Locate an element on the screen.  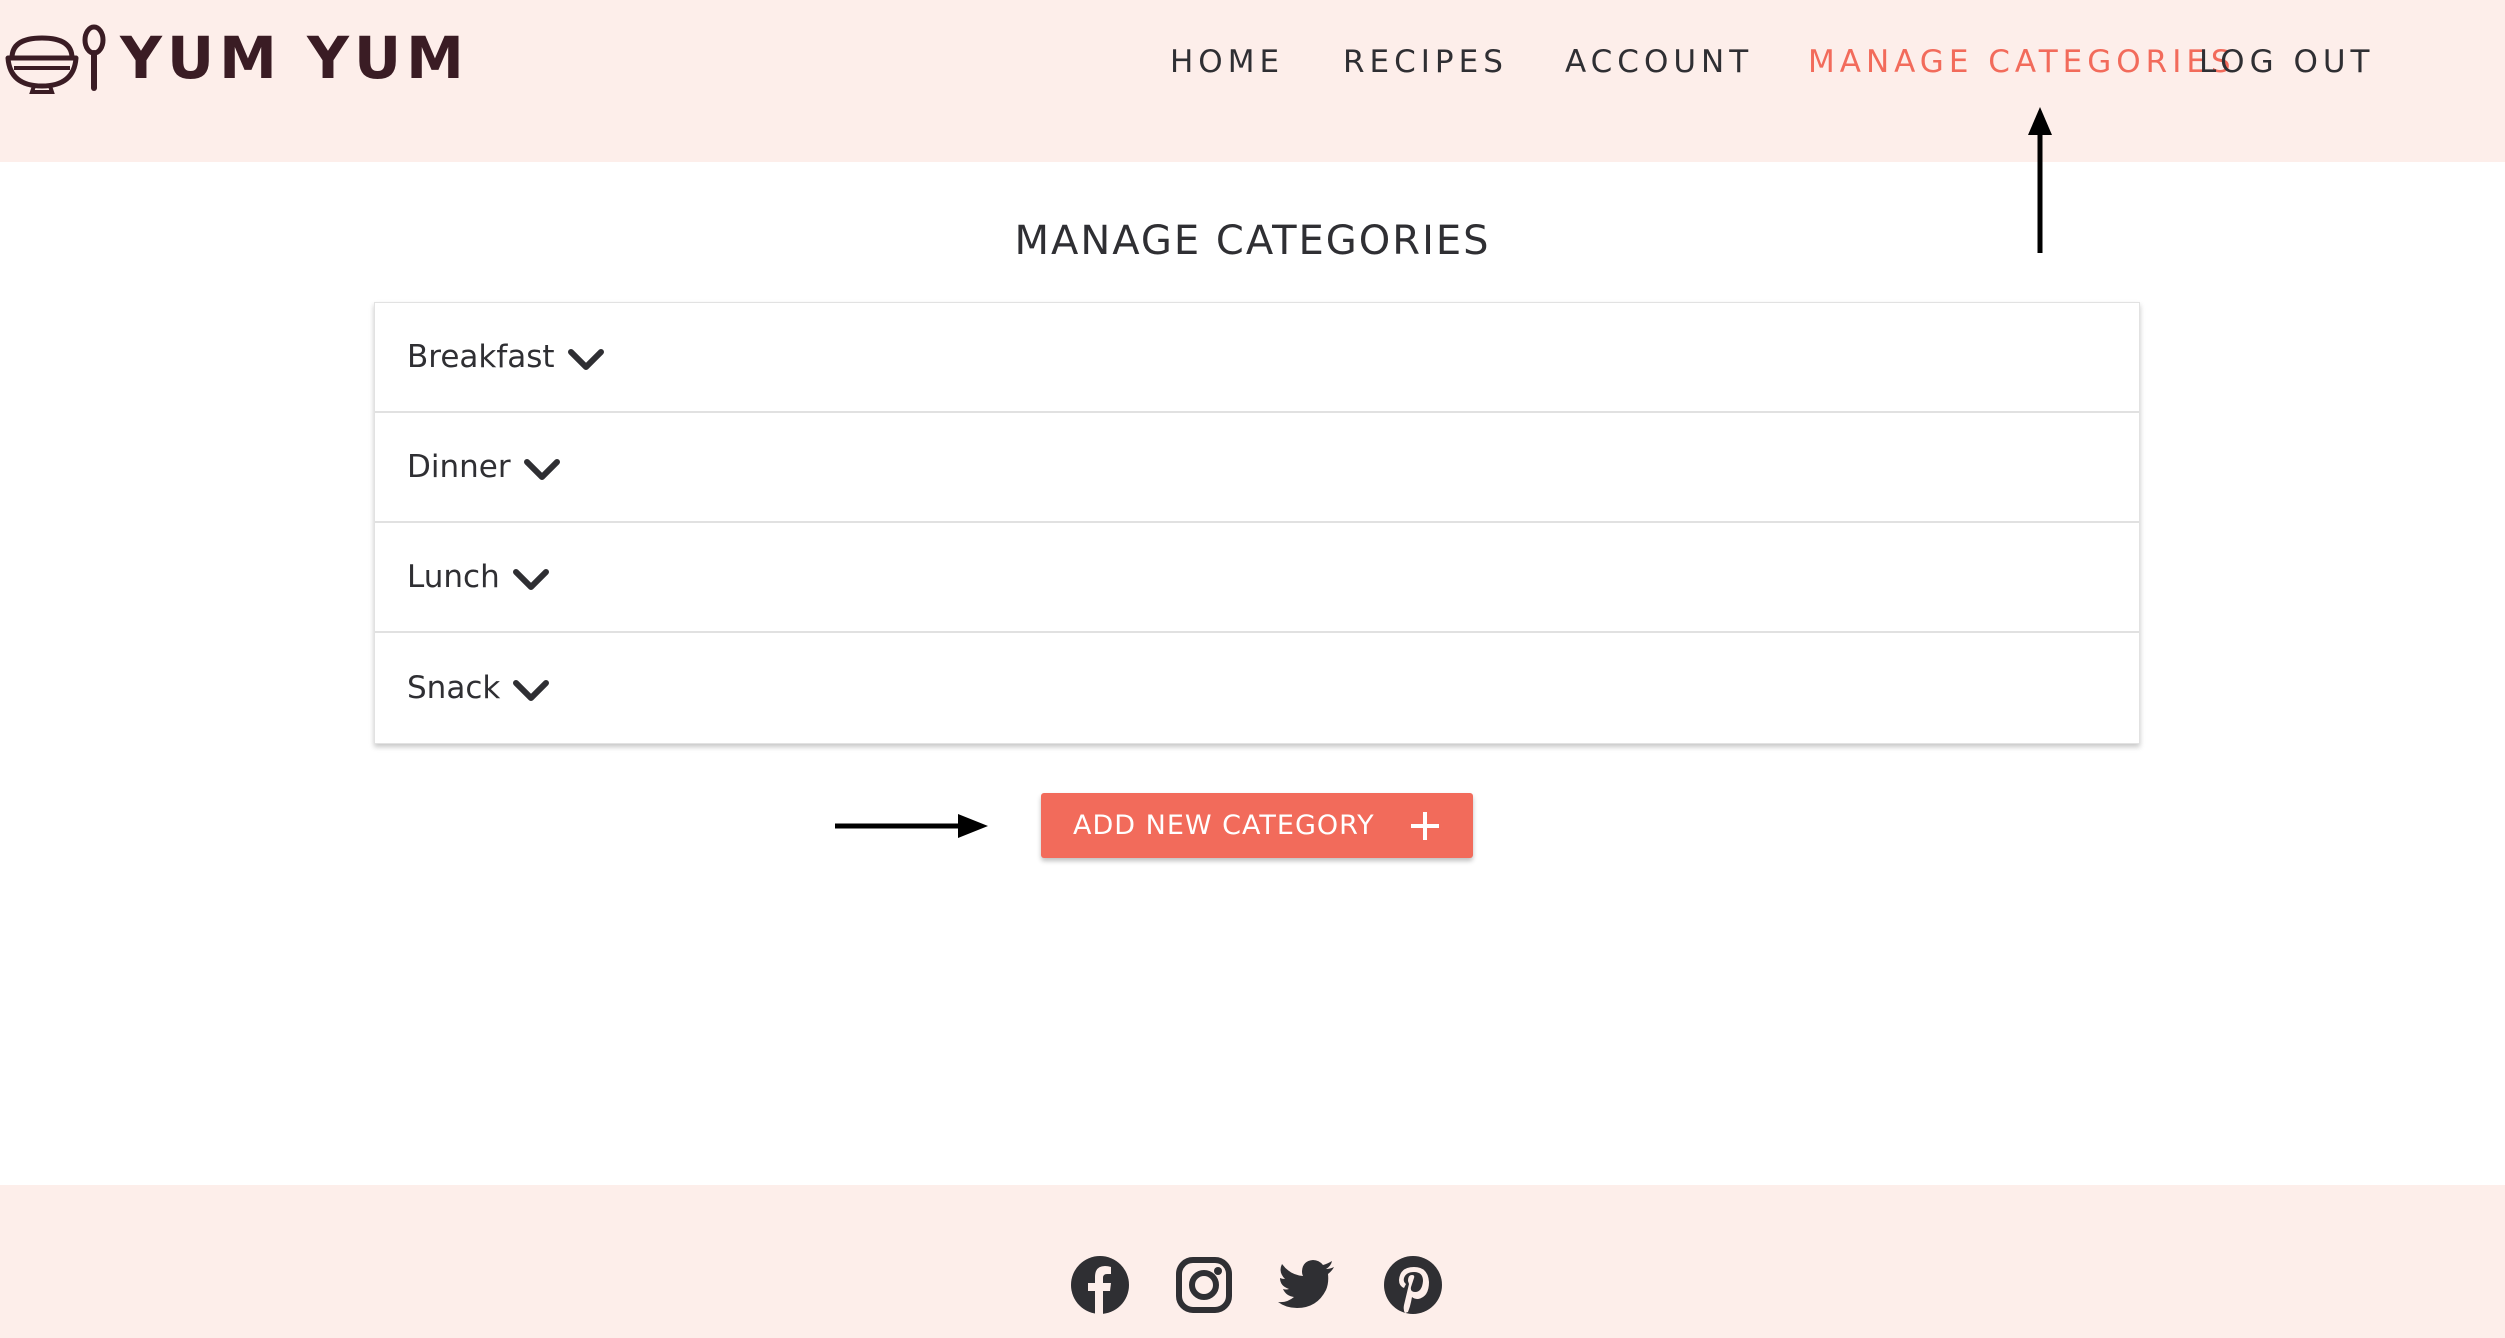
brand-logo: YUM YUM is located at coordinates (236, 58).